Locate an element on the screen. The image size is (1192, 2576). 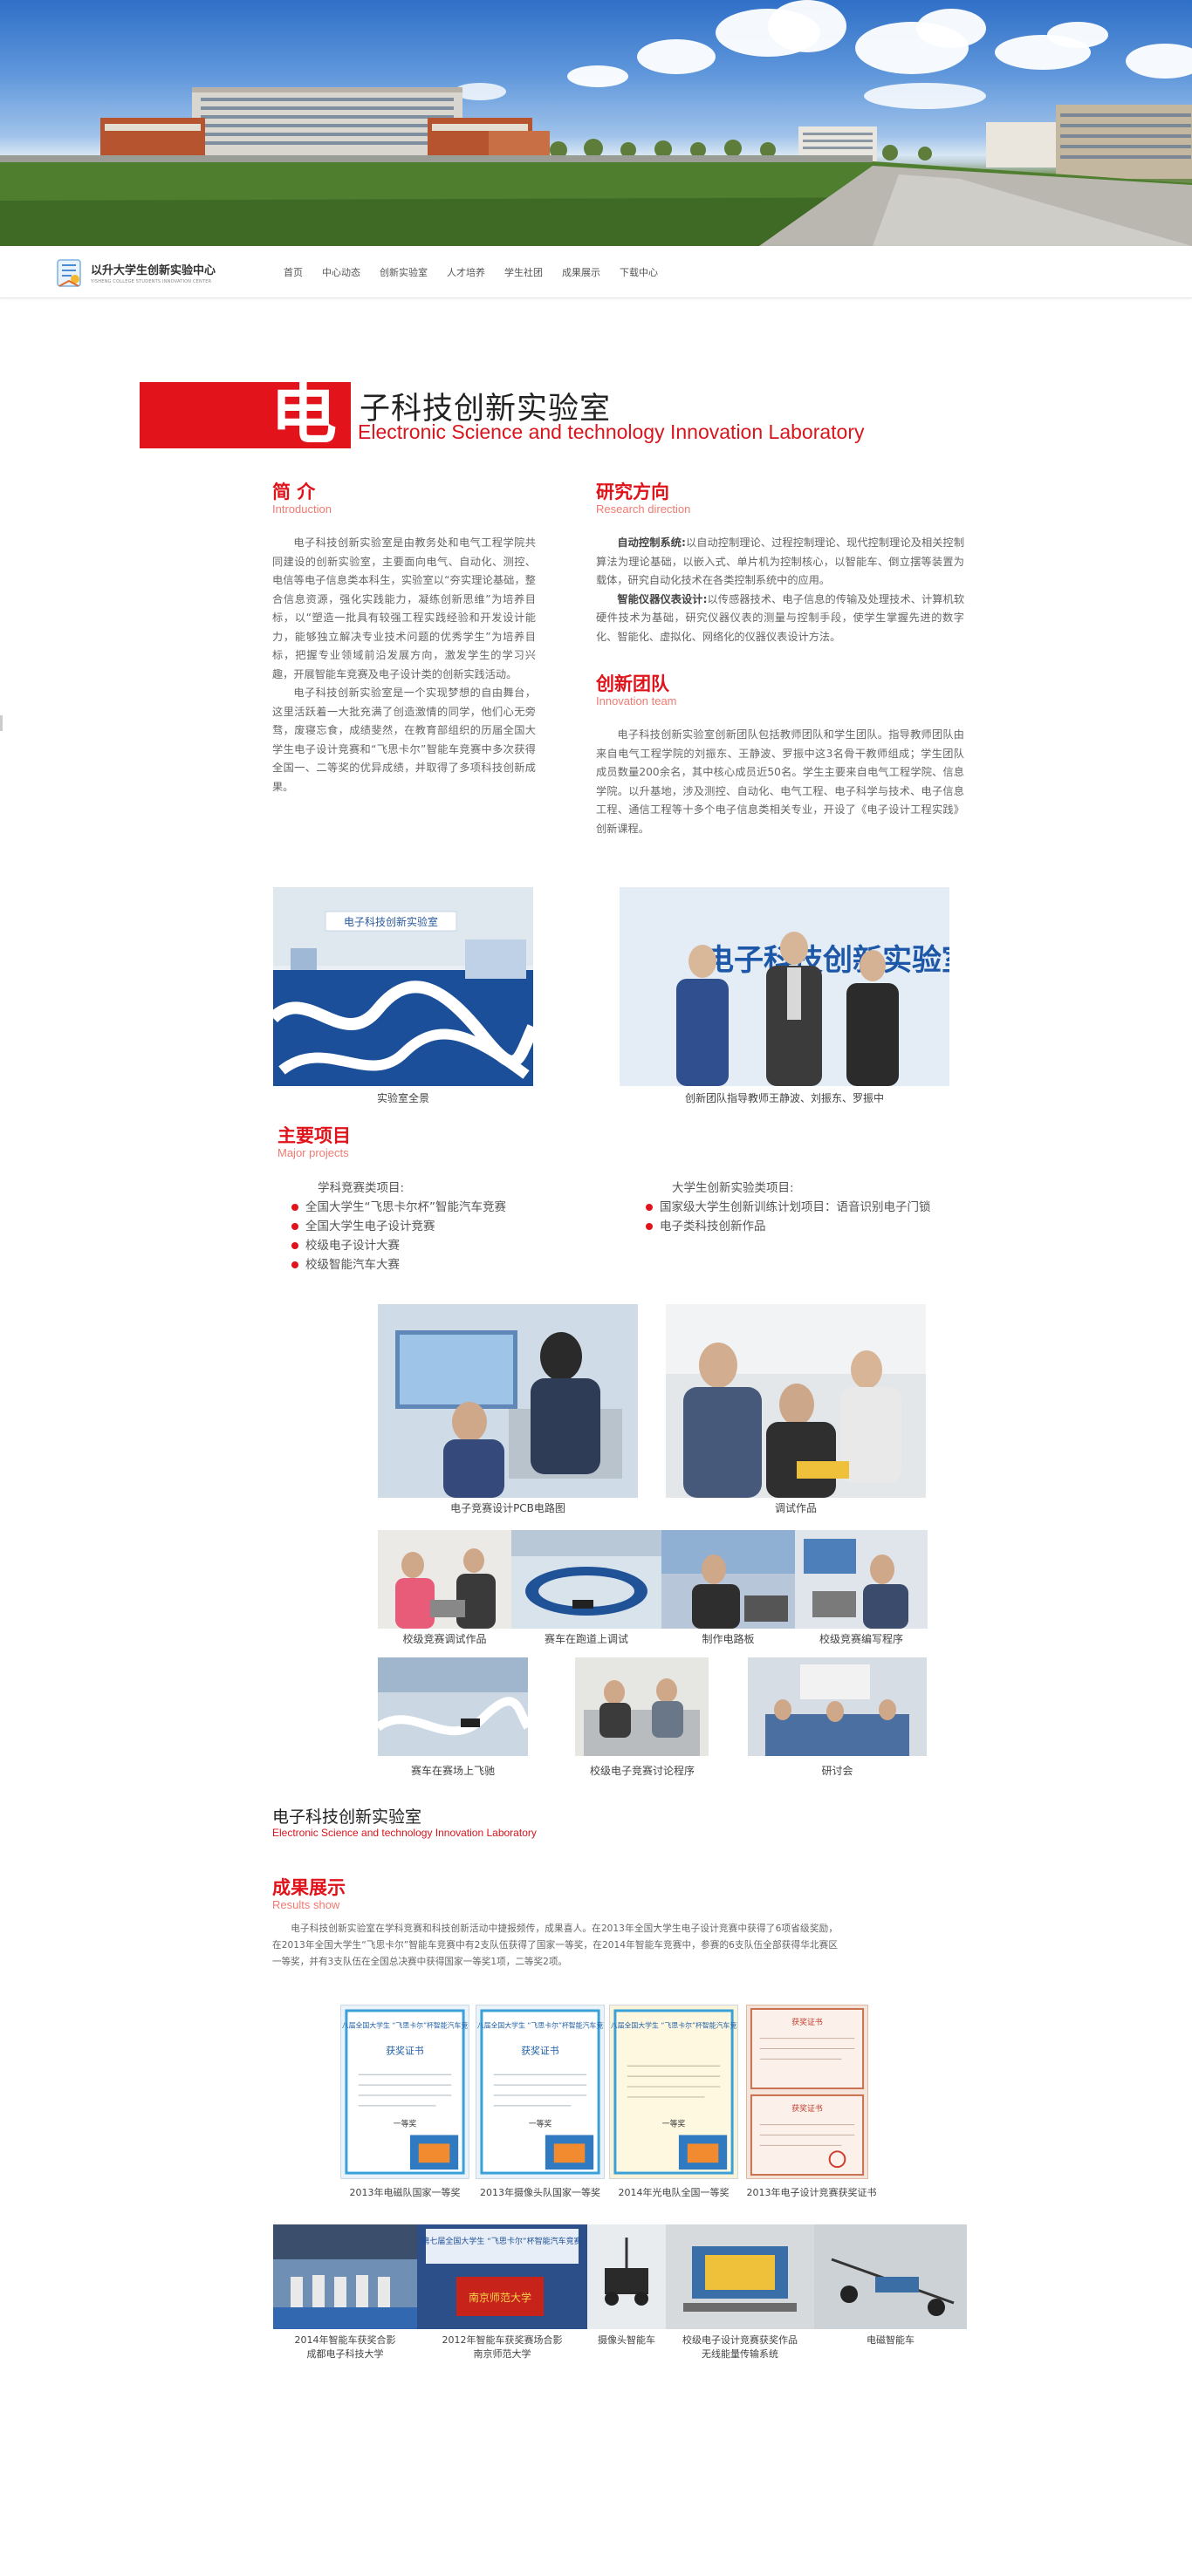
team-teachers-caption: 创新团队指导教师王静波、刘振东、罗振中 is located at coordinates (784, 1098).